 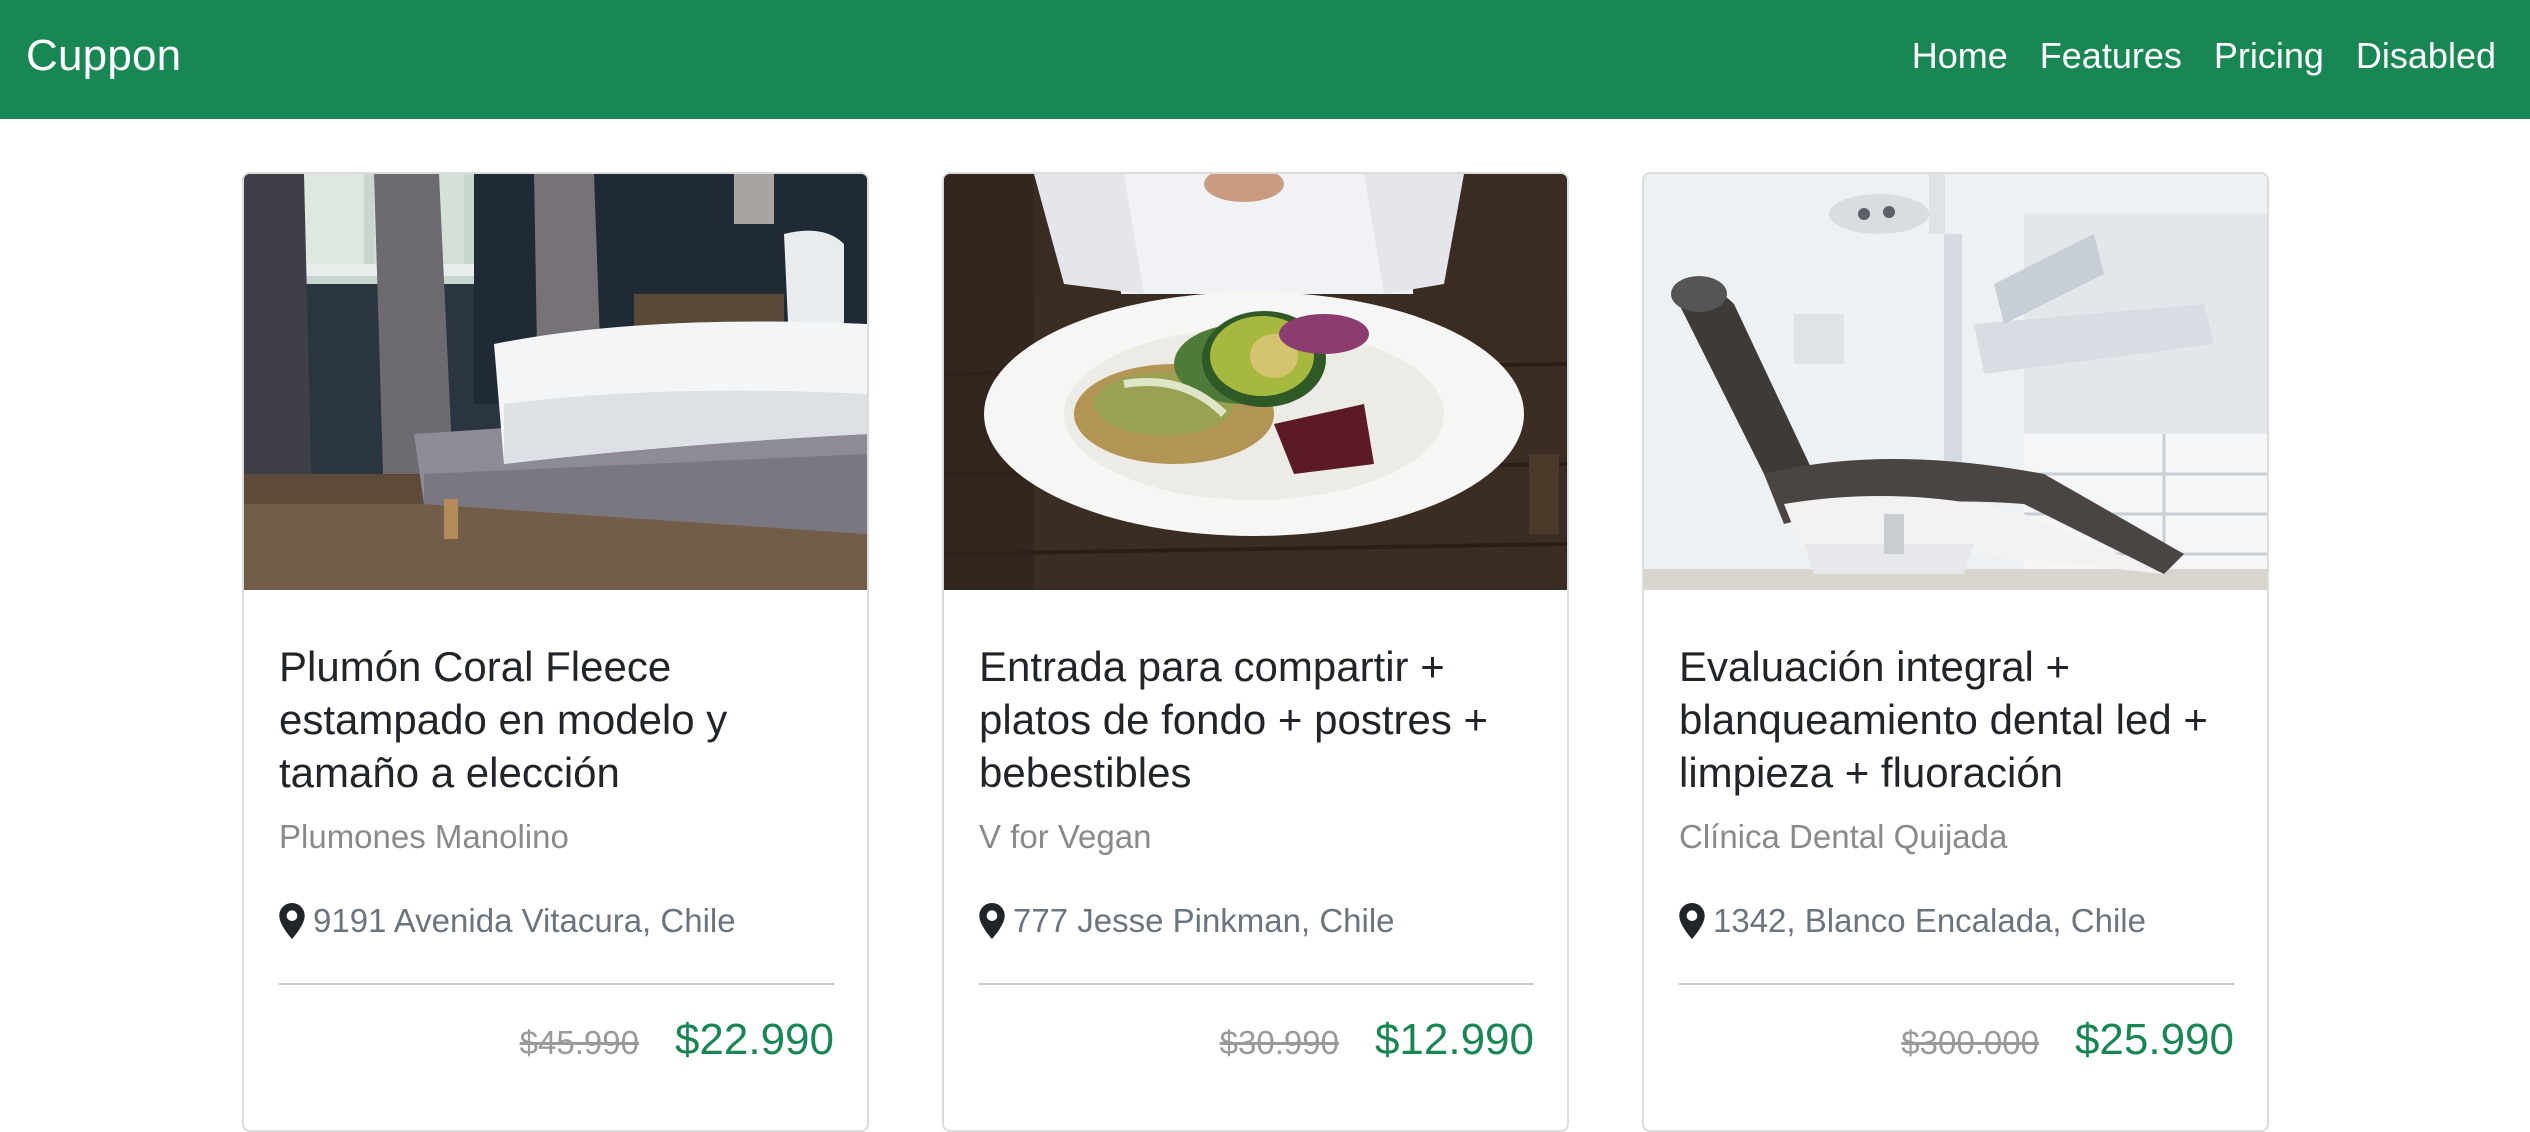 What do you see at coordinates (2111, 56) in the screenshot?
I see `nav-link-features: Features` at bounding box center [2111, 56].